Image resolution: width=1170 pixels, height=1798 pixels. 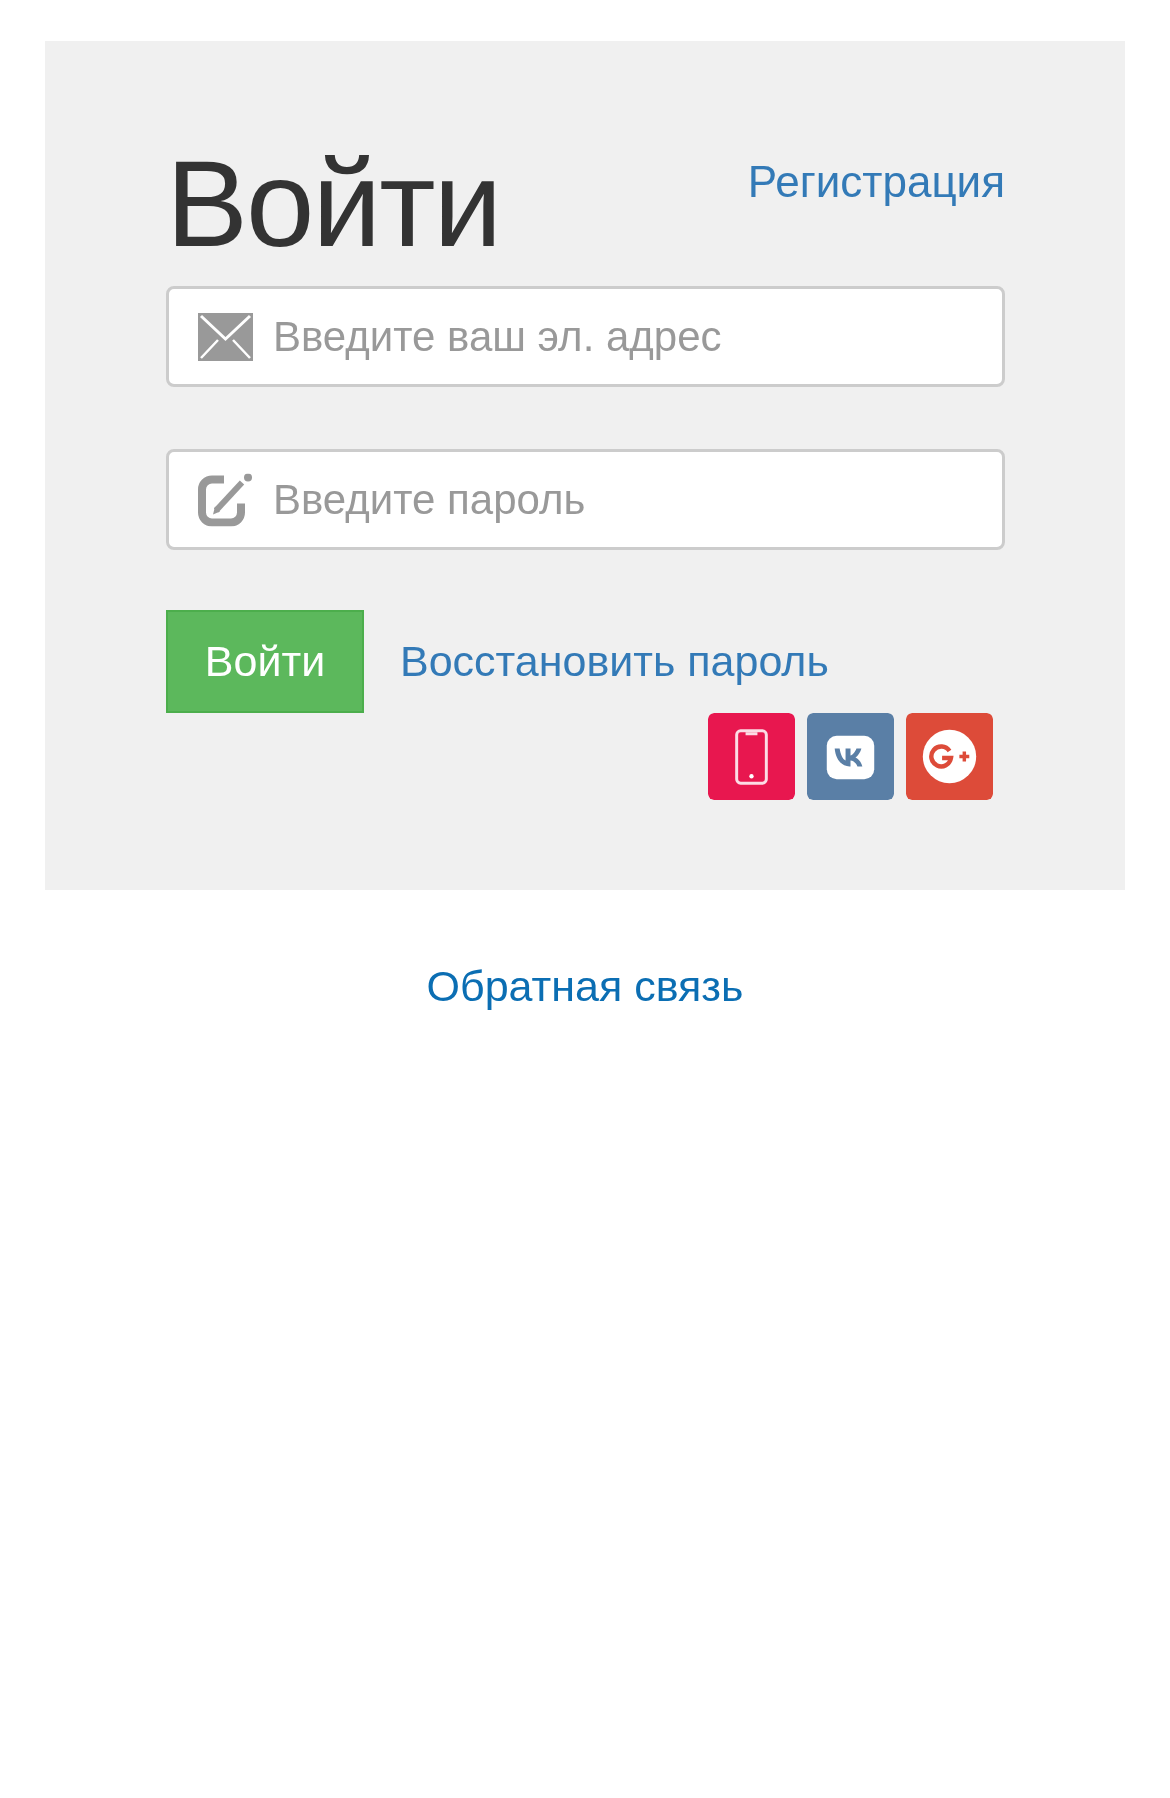 What do you see at coordinates (333, 204) in the screenshot?
I see `login-title: Войти` at bounding box center [333, 204].